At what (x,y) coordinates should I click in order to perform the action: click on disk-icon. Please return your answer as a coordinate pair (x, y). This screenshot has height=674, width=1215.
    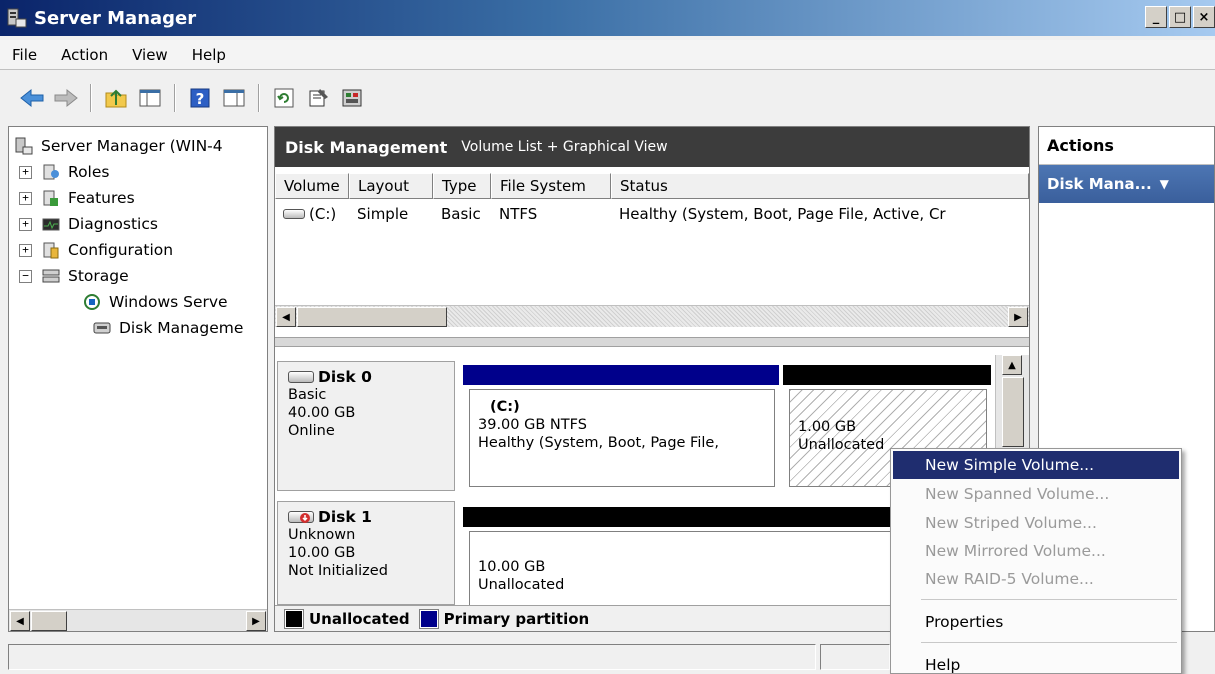
    Looking at the image, I should click on (301, 377).